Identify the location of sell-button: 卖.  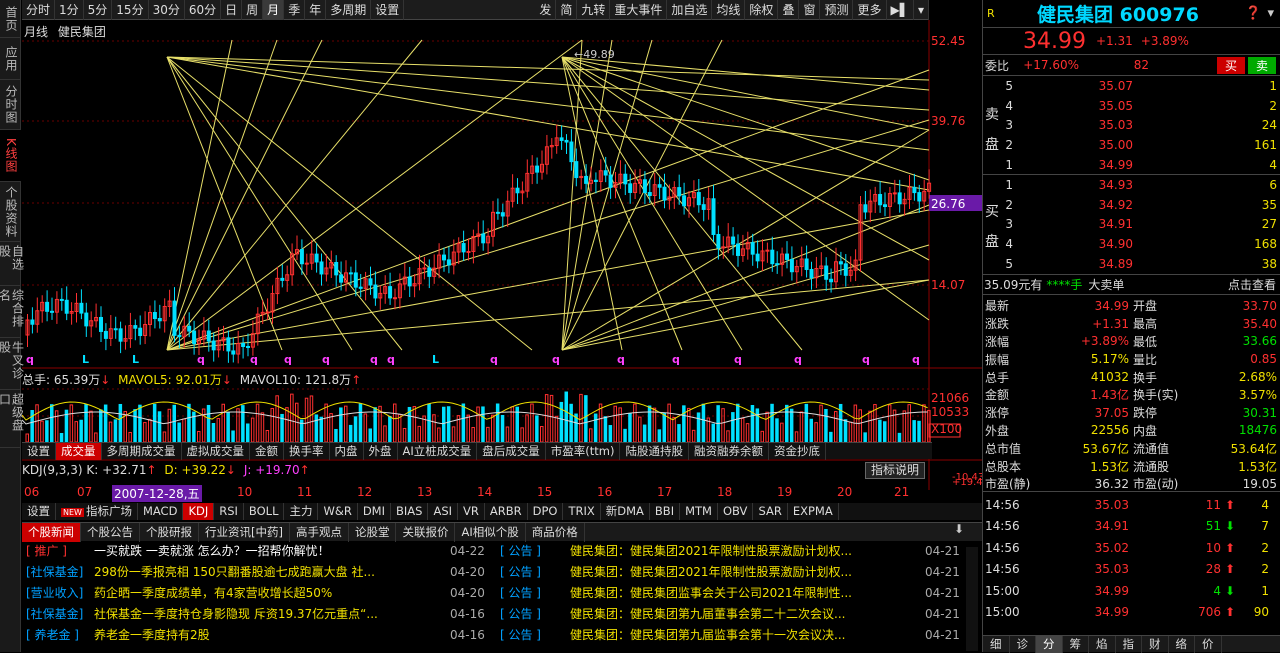
(1262, 65).